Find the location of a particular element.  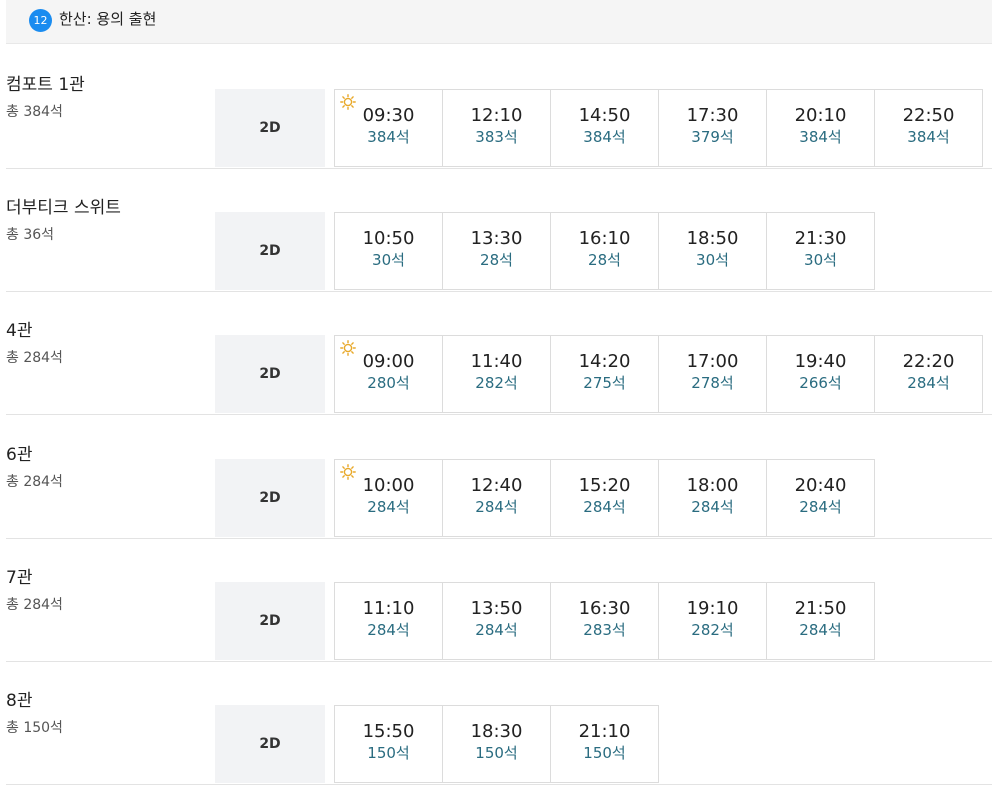

showtime-button: 18:30 150석 is located at coordinates (496, 744).